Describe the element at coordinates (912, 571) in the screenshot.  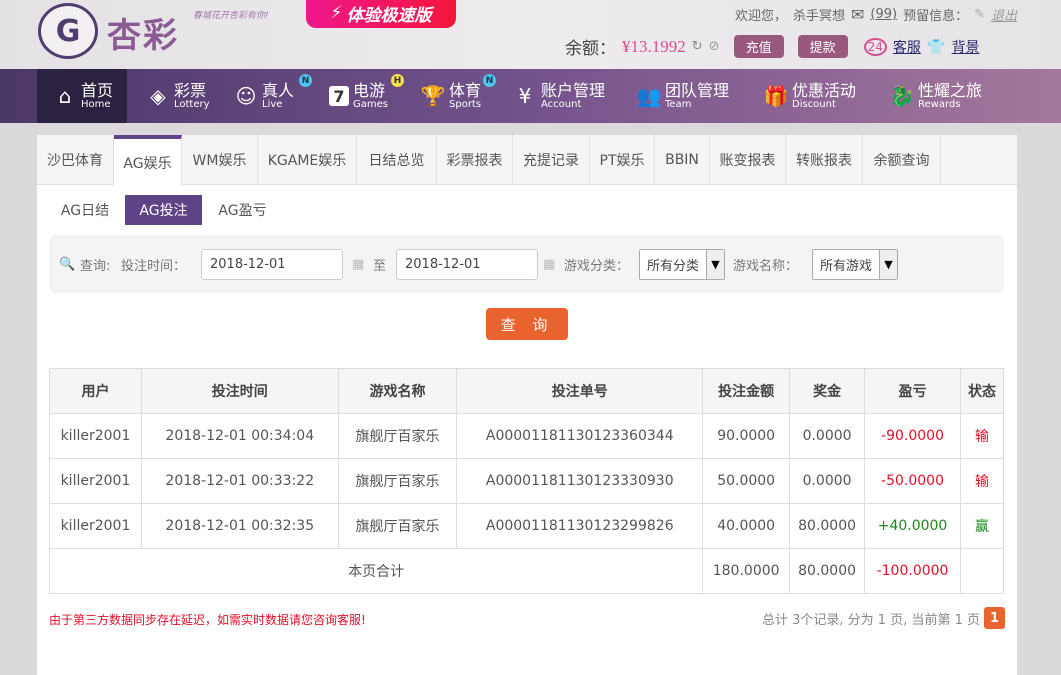
I see `total-profit: -100.0000` at that location.